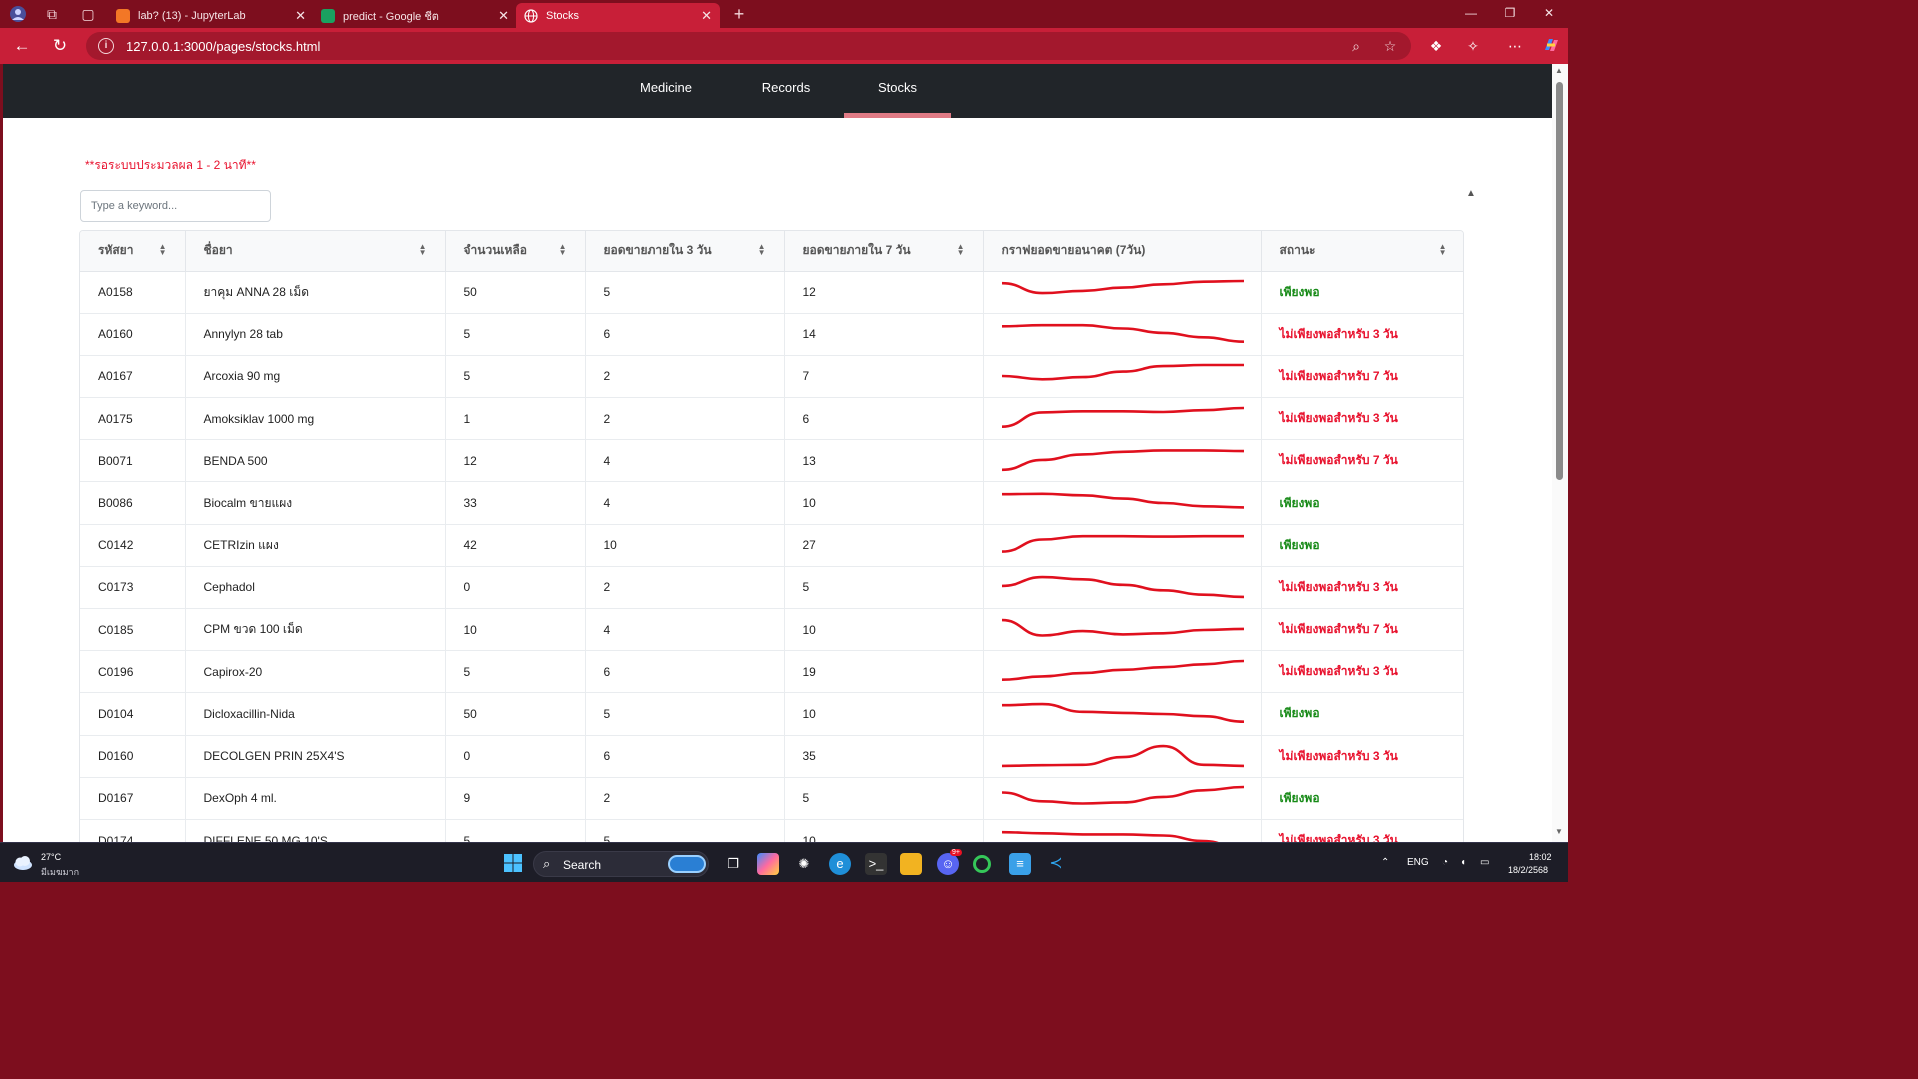  I want to click on cell-code: A0175, so click(133, 419).